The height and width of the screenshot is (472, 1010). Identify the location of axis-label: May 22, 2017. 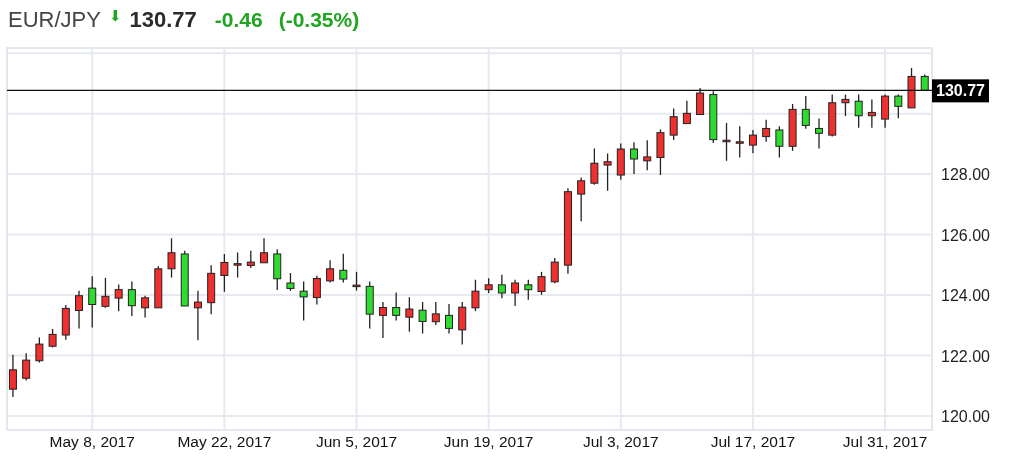
(224, 441).